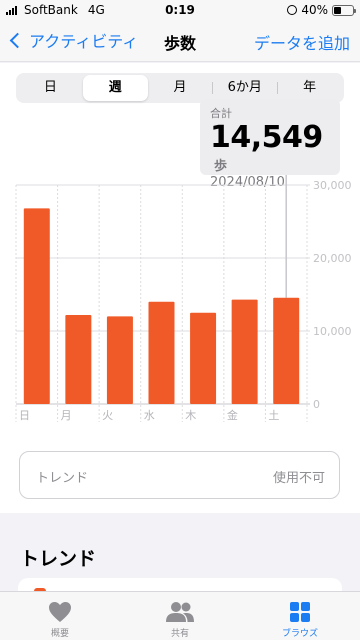  What do you see at coordinates (344, 10) in the screenshot?
I see `battery-icon` at bounding box center [344, 10].